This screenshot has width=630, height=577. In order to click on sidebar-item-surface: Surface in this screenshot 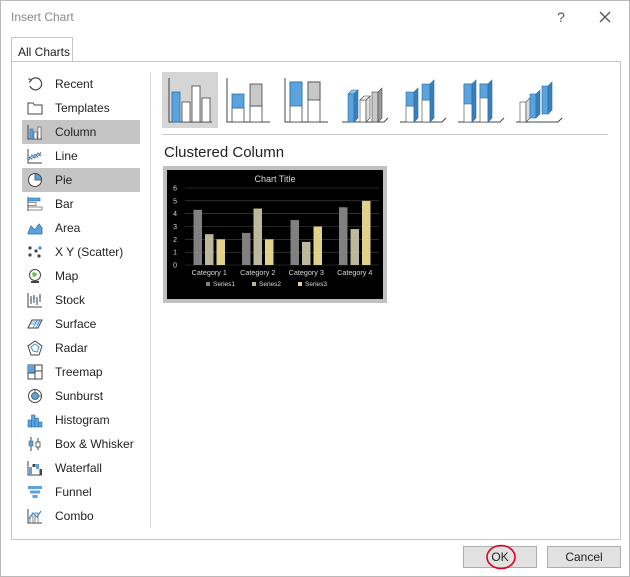, I will do `click(81, 324)`.